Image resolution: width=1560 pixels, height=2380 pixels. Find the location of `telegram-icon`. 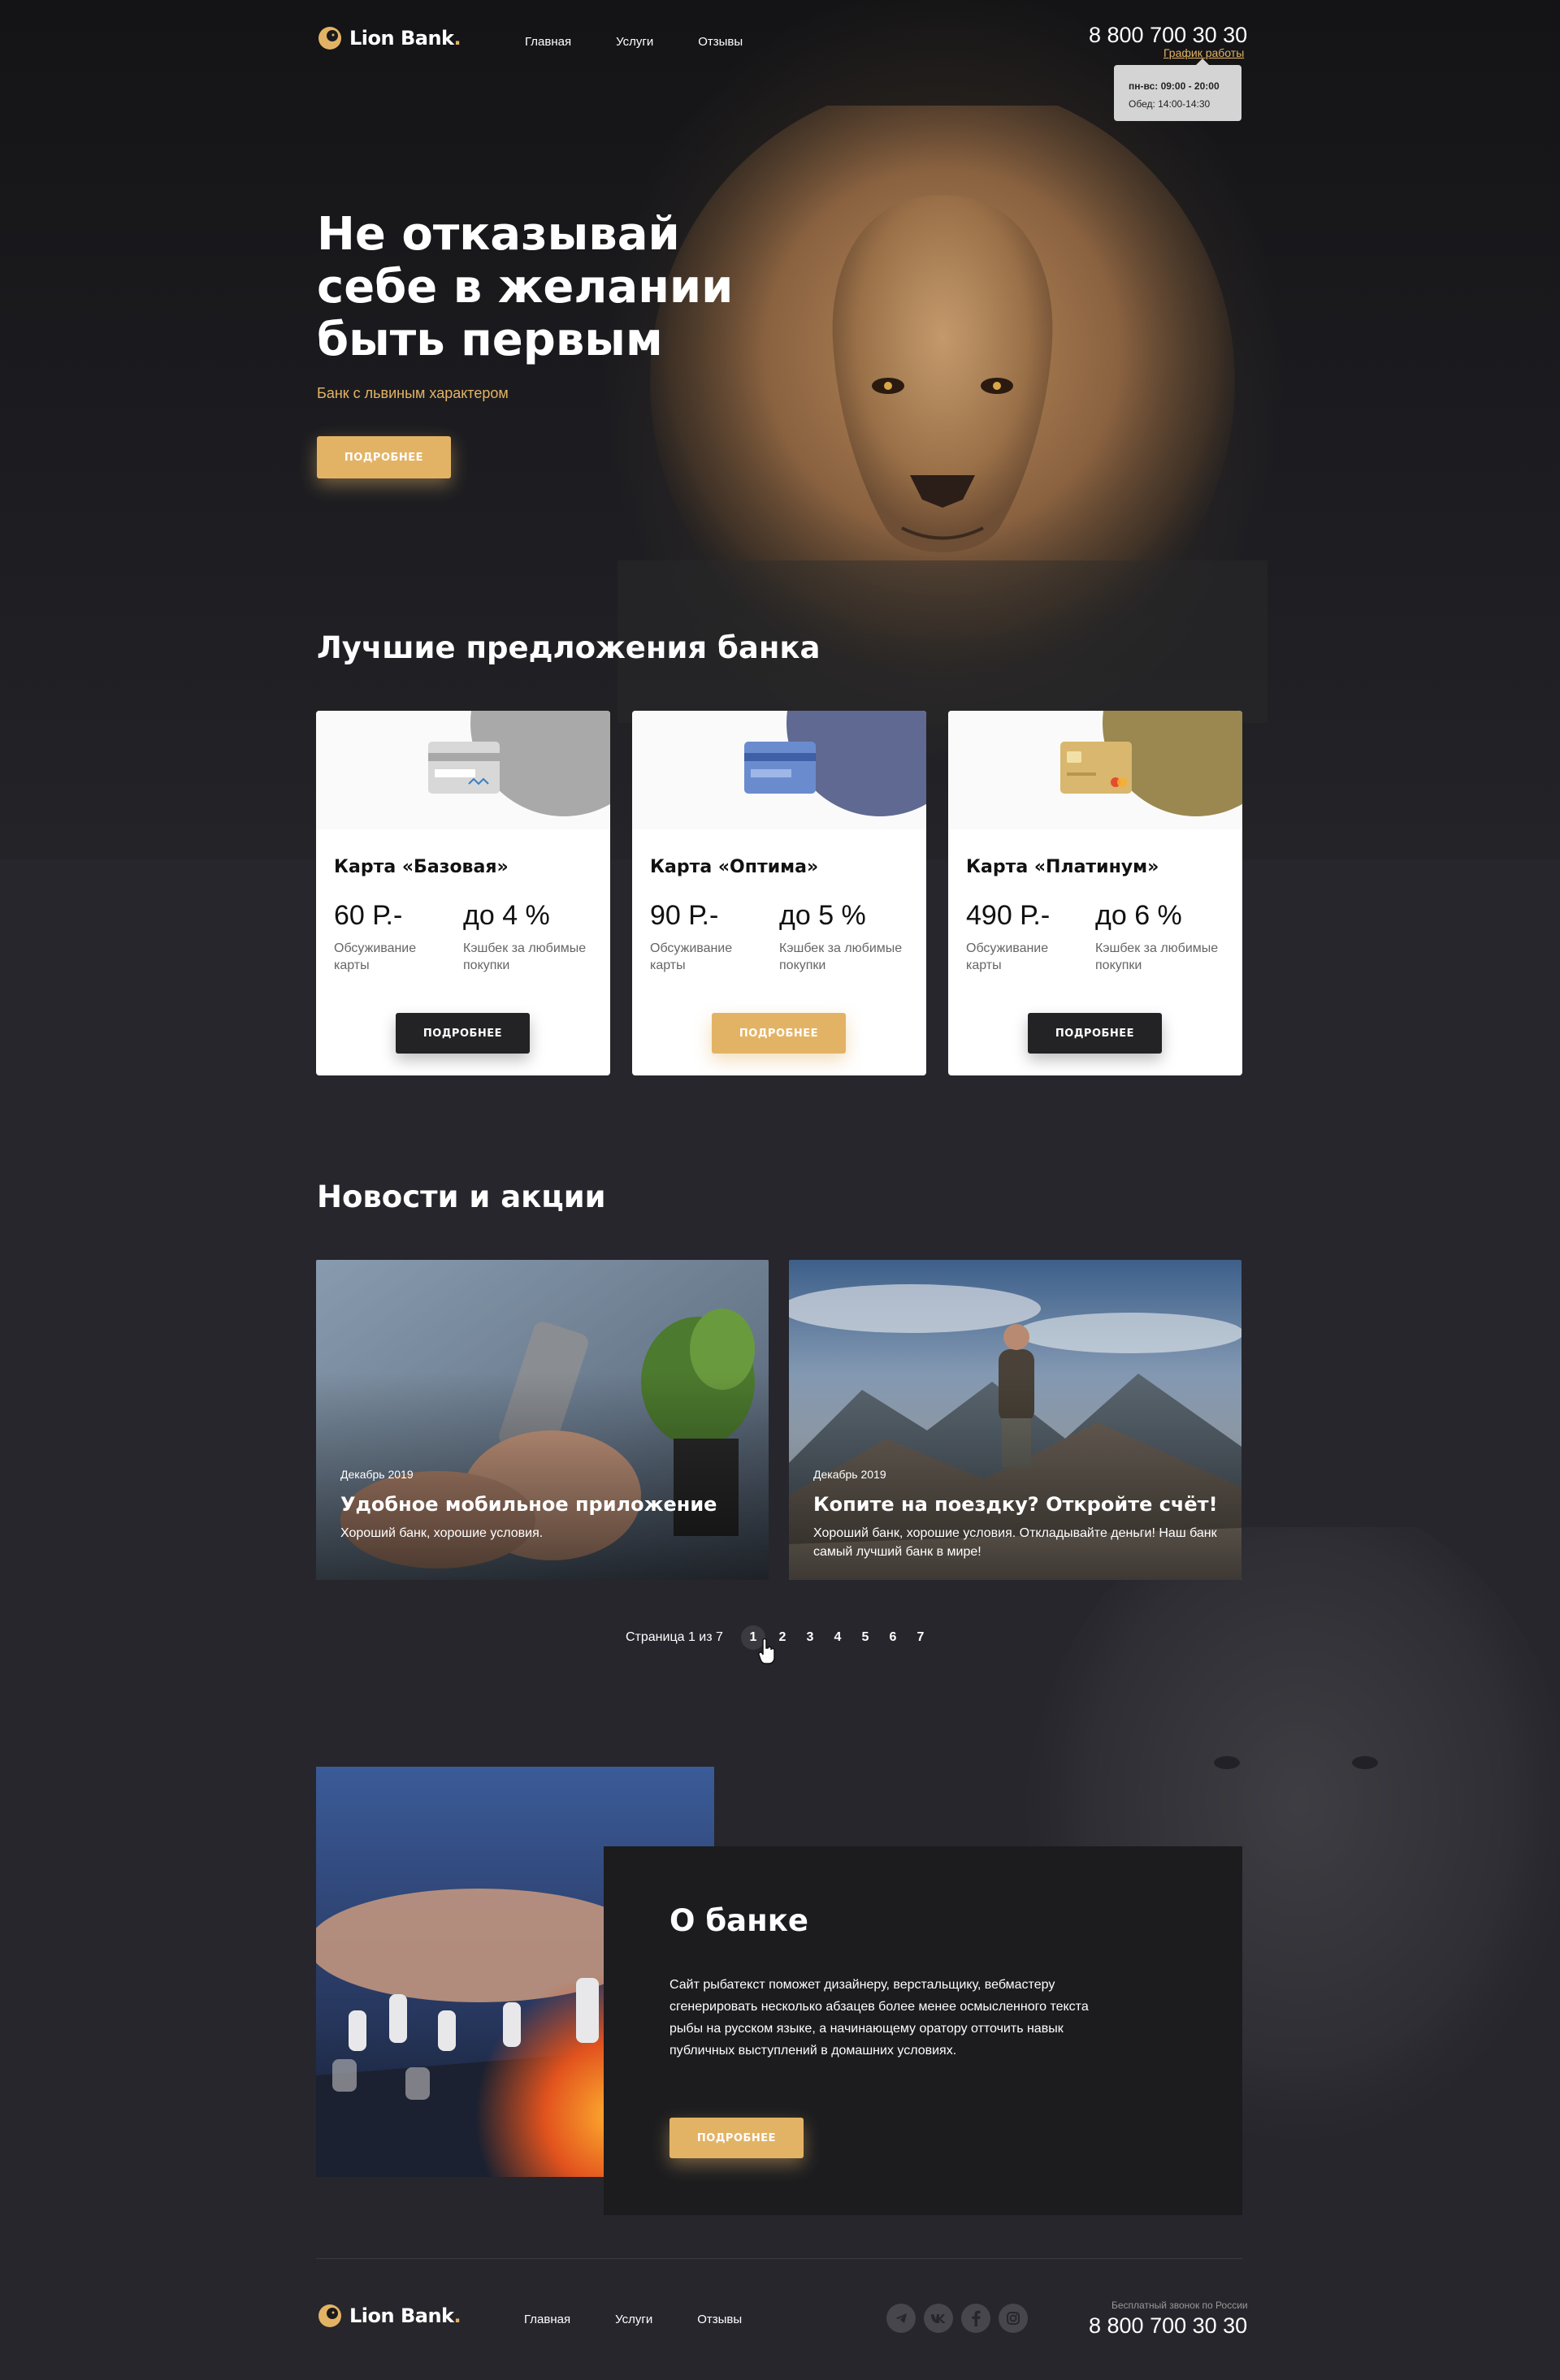

telegram-icon is located at coordinates (901, 2318).